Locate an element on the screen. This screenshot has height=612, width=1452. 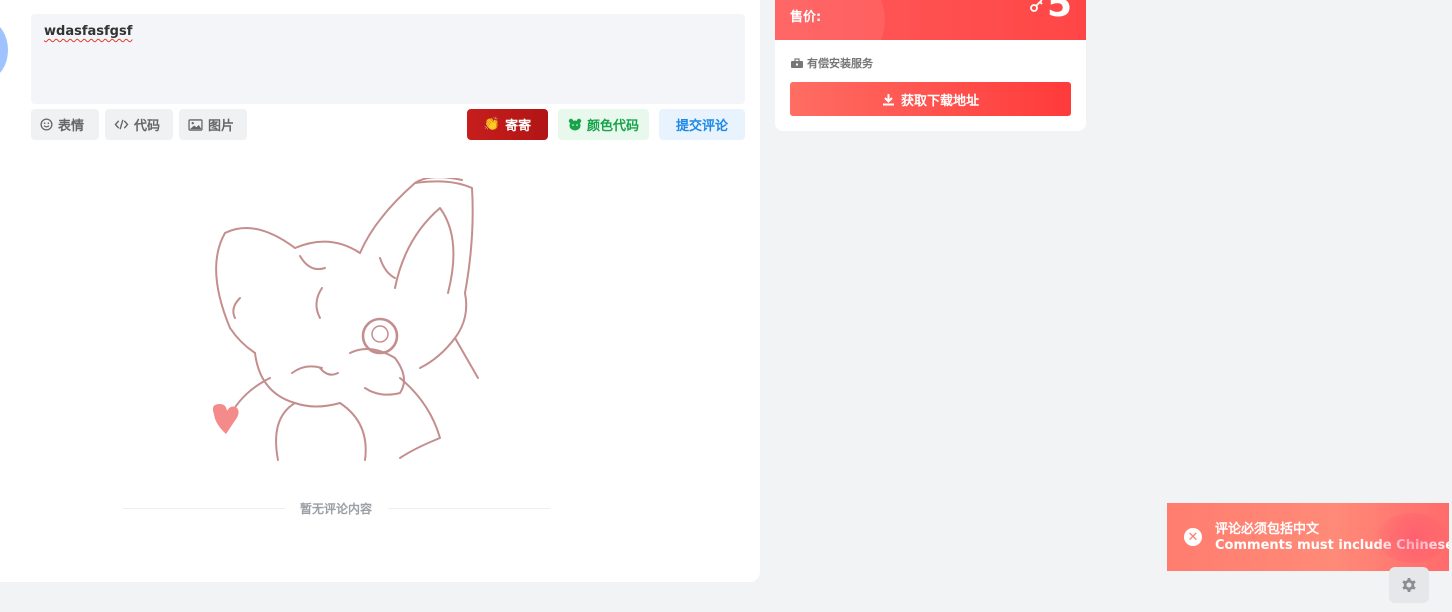
toast-message-cn: 评论必须包括中文 is located at coordinates (1267, 529).